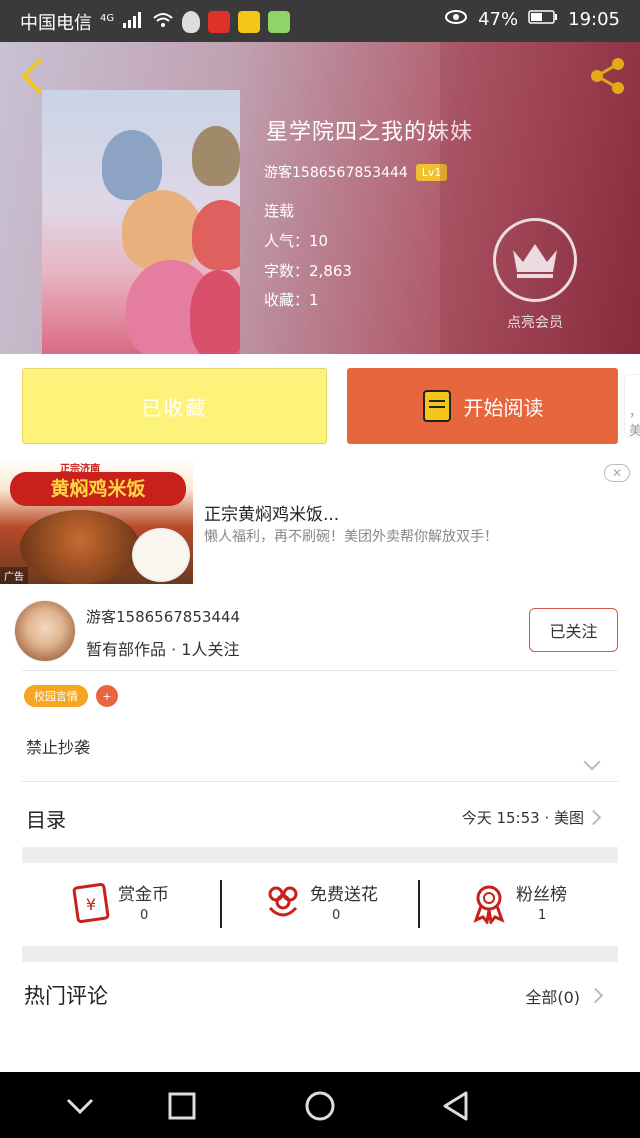 This screenshot has width=640, height=1138. I want to click on eye-icon, so click(456, 19).